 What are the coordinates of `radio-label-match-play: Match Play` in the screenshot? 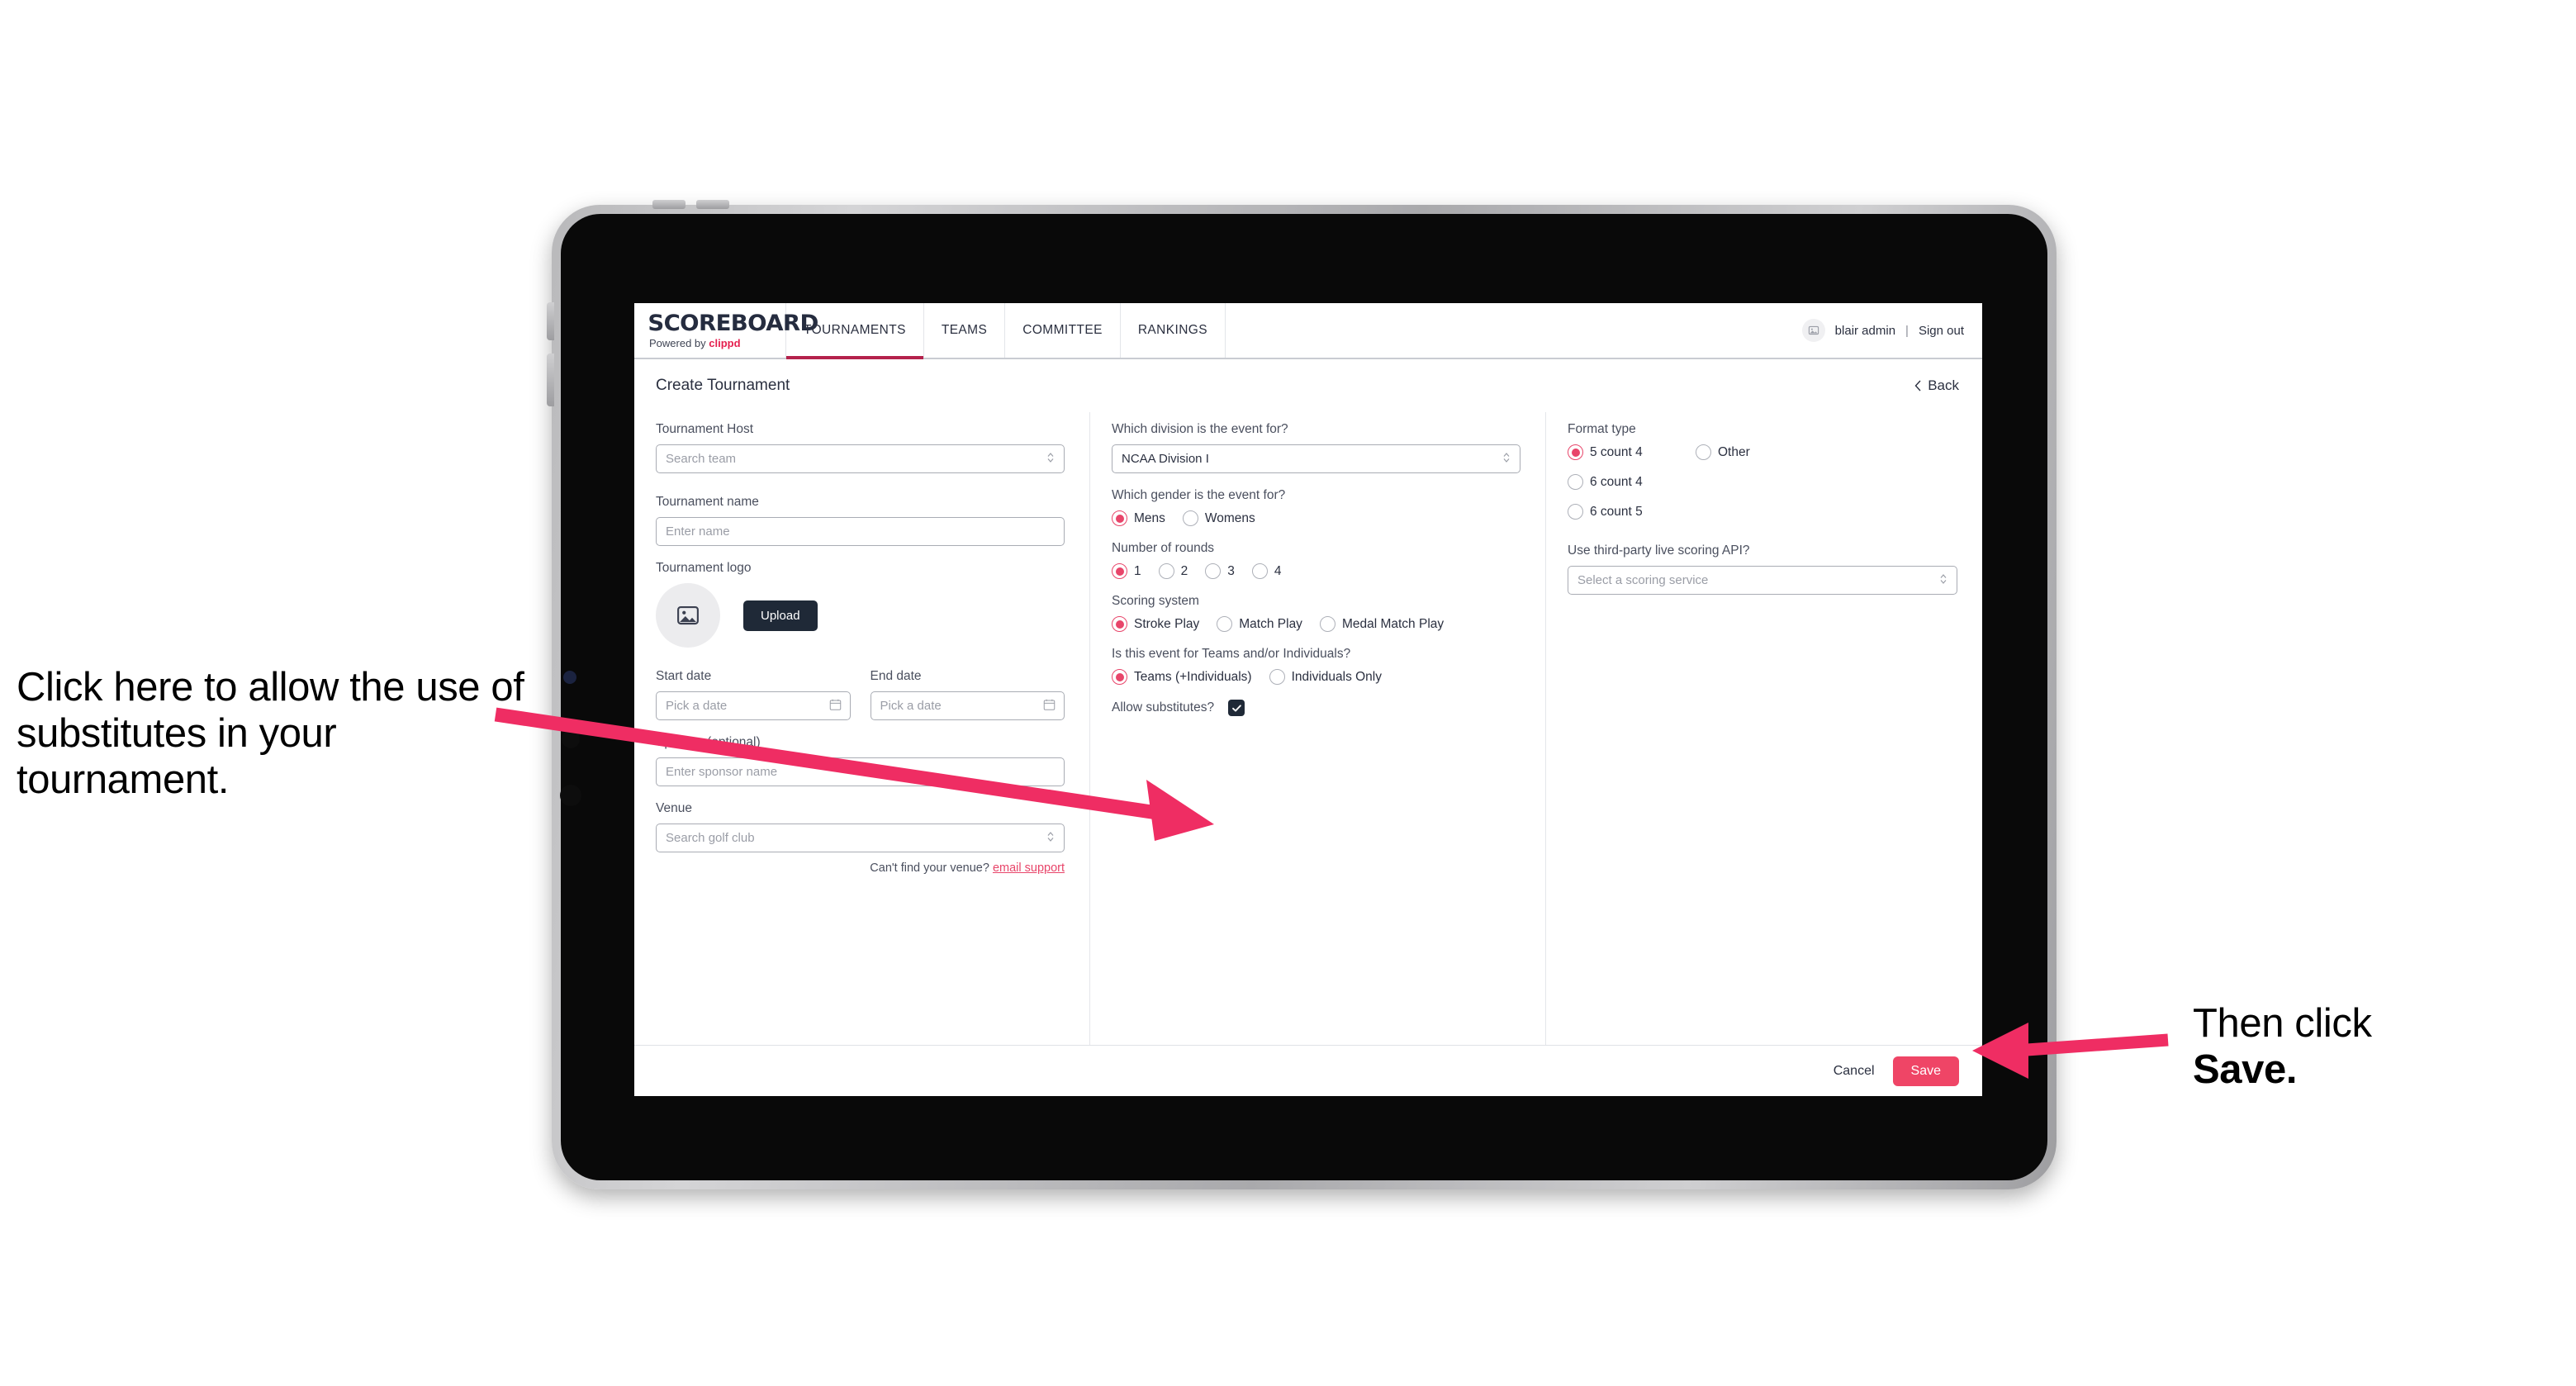 It's located at (1270, 623).